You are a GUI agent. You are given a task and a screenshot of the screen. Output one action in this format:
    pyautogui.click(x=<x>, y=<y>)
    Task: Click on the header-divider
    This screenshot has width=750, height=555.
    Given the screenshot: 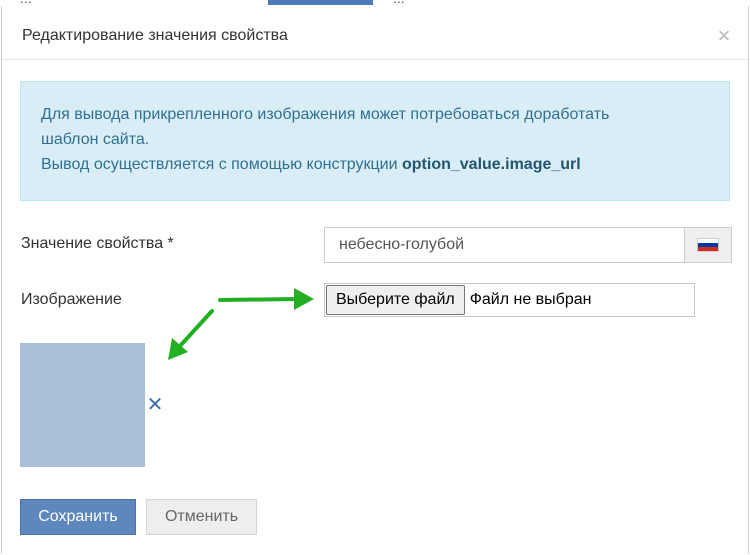 What is the action you would take?
    pyautogui.click(x=375, y=59)
    